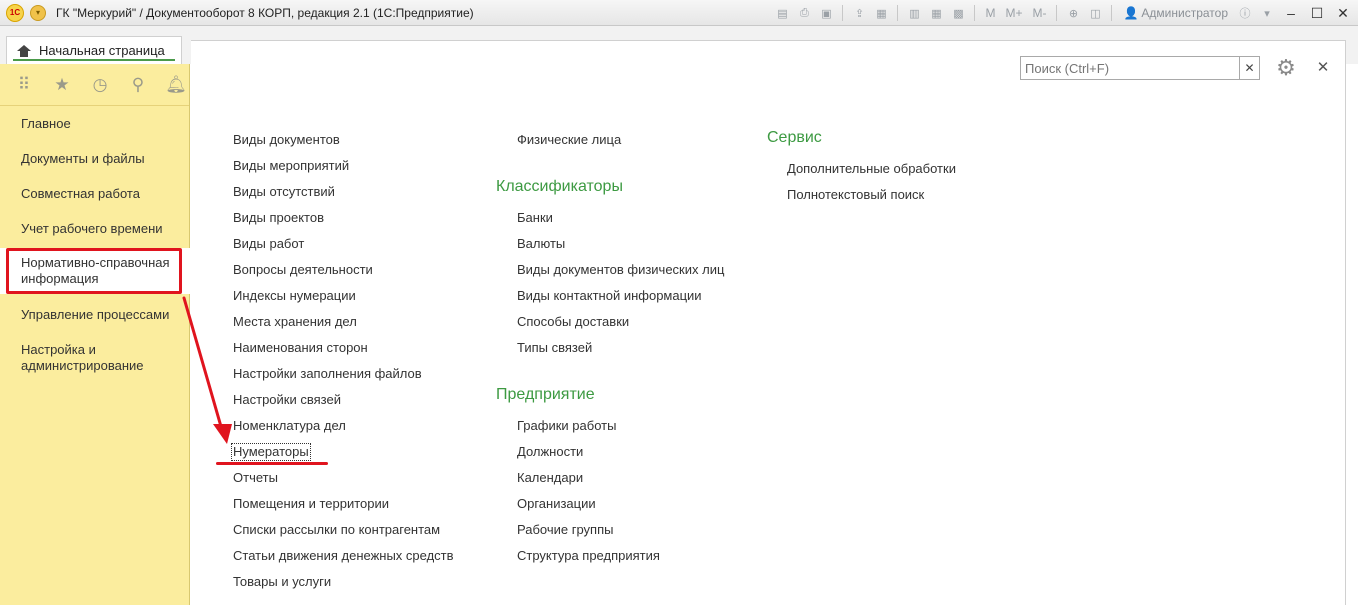  Describe the element at coordinates (550, 478) in the screenshot. I see `link-item: Календари` at that location.